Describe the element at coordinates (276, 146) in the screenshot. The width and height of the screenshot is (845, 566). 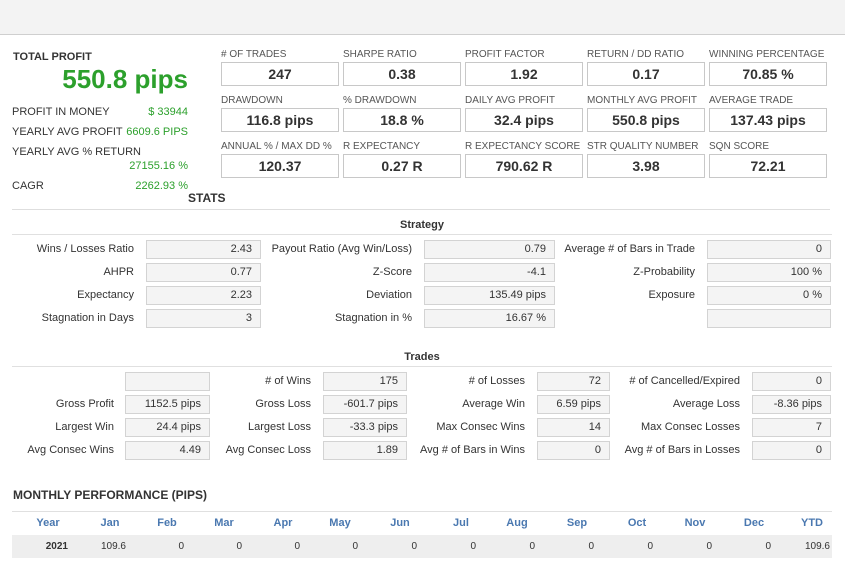
I see `metric-label: ANNUAL % / MAX DD %` at that location.